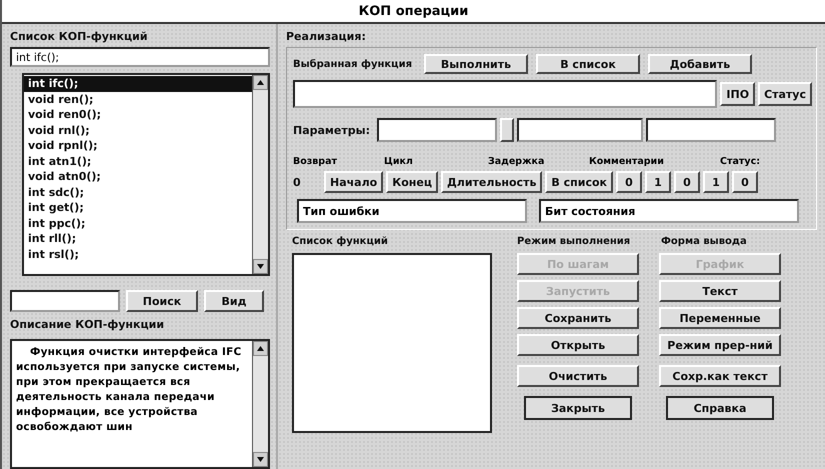  I want to click on status-bit-field: Бит состояния, so click(669, 211).